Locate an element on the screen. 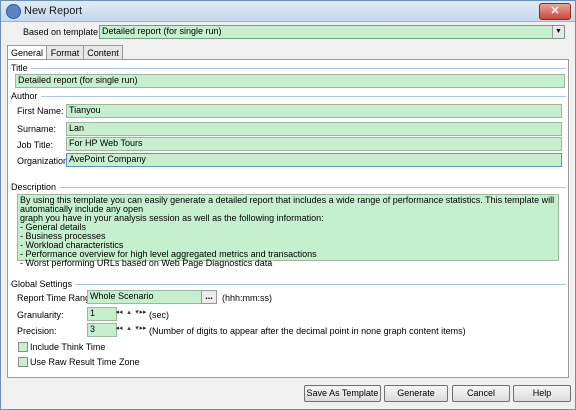  organization-label: Organization: is located at coordinates (44, 161).